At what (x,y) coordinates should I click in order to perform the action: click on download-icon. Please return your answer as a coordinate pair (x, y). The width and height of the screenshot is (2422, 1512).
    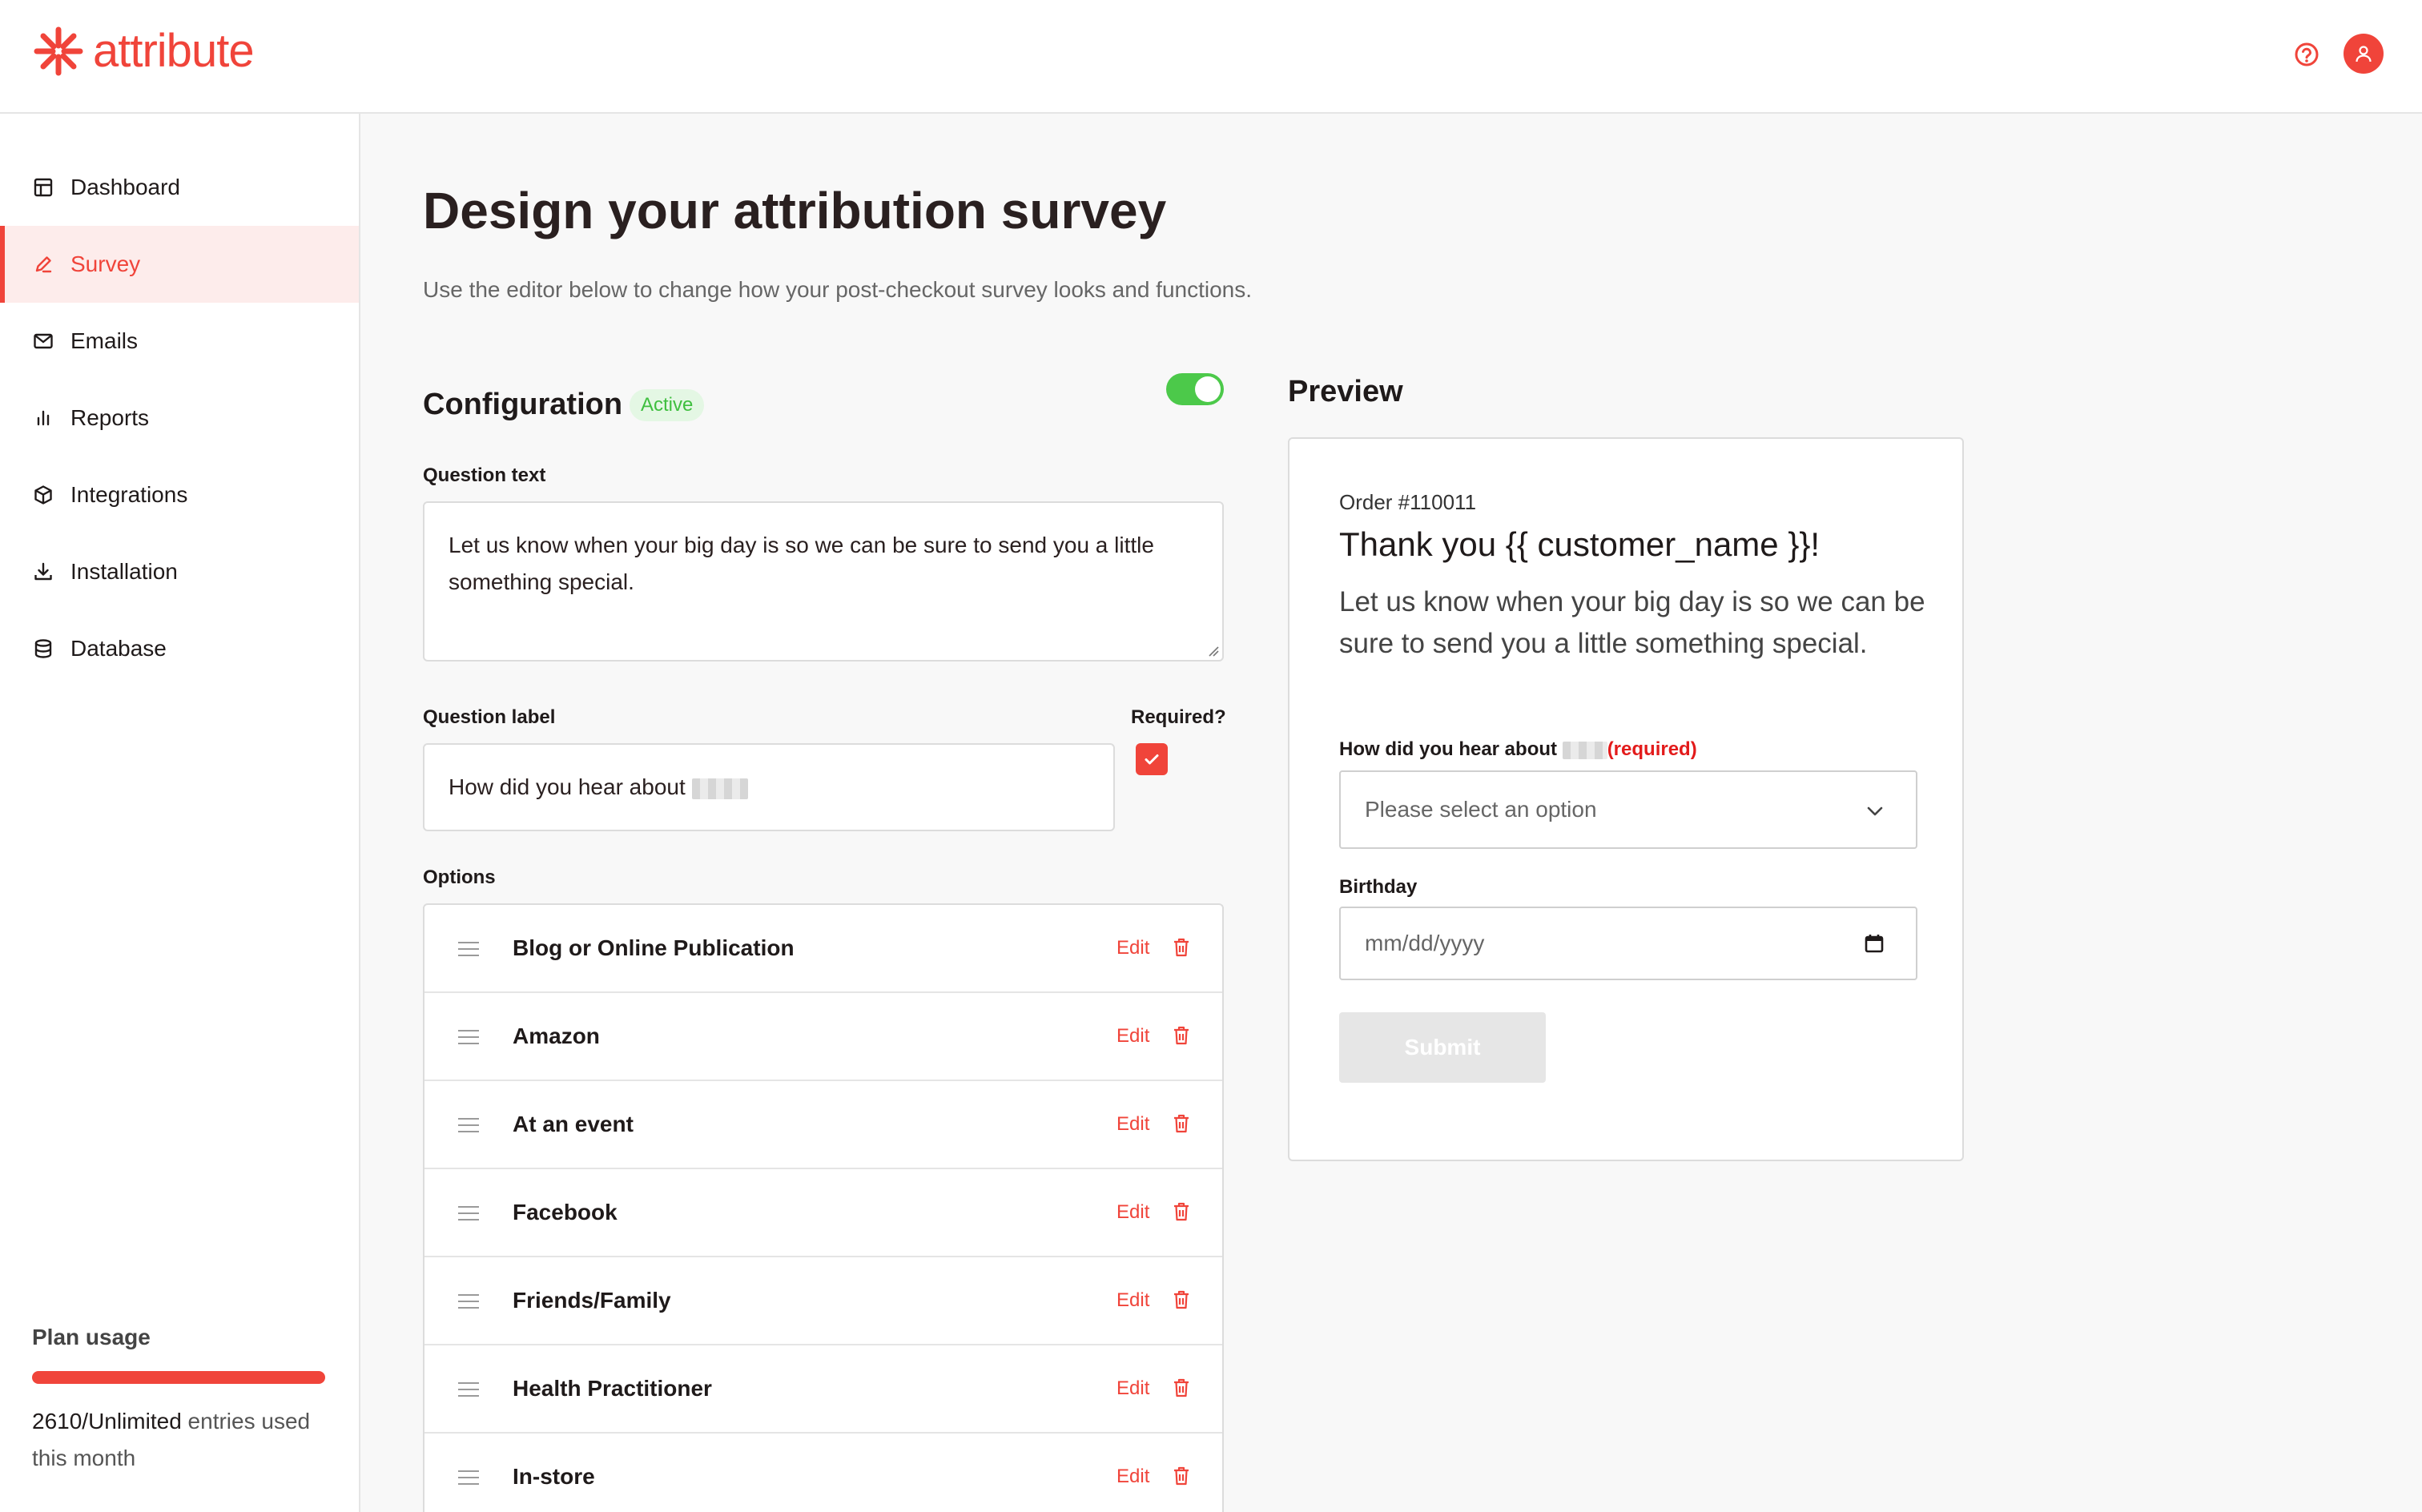
    Looking at the image, I should click on (43, 571).